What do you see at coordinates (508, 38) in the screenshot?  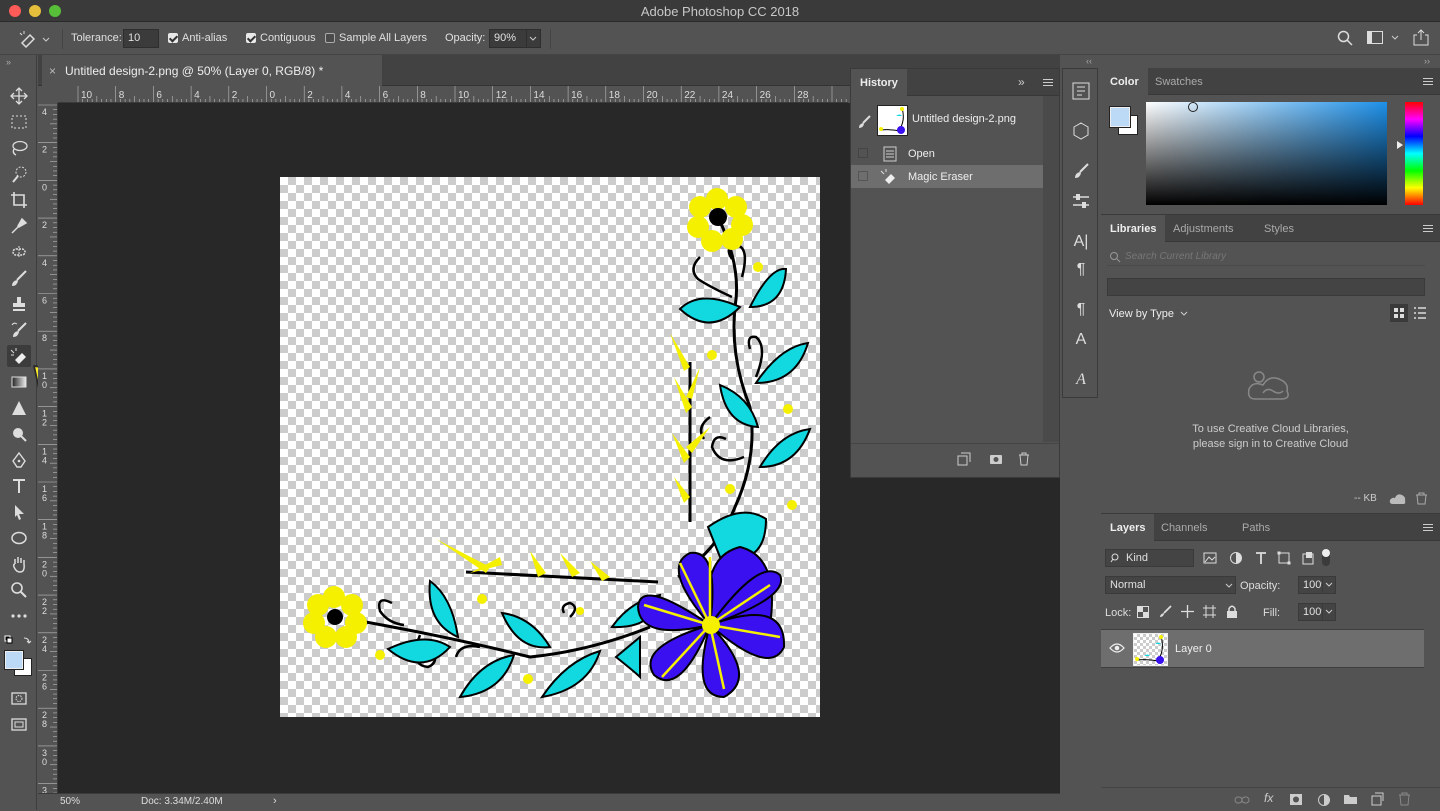 I see `opacity-input: 90%` at bounding box center [508, 38].